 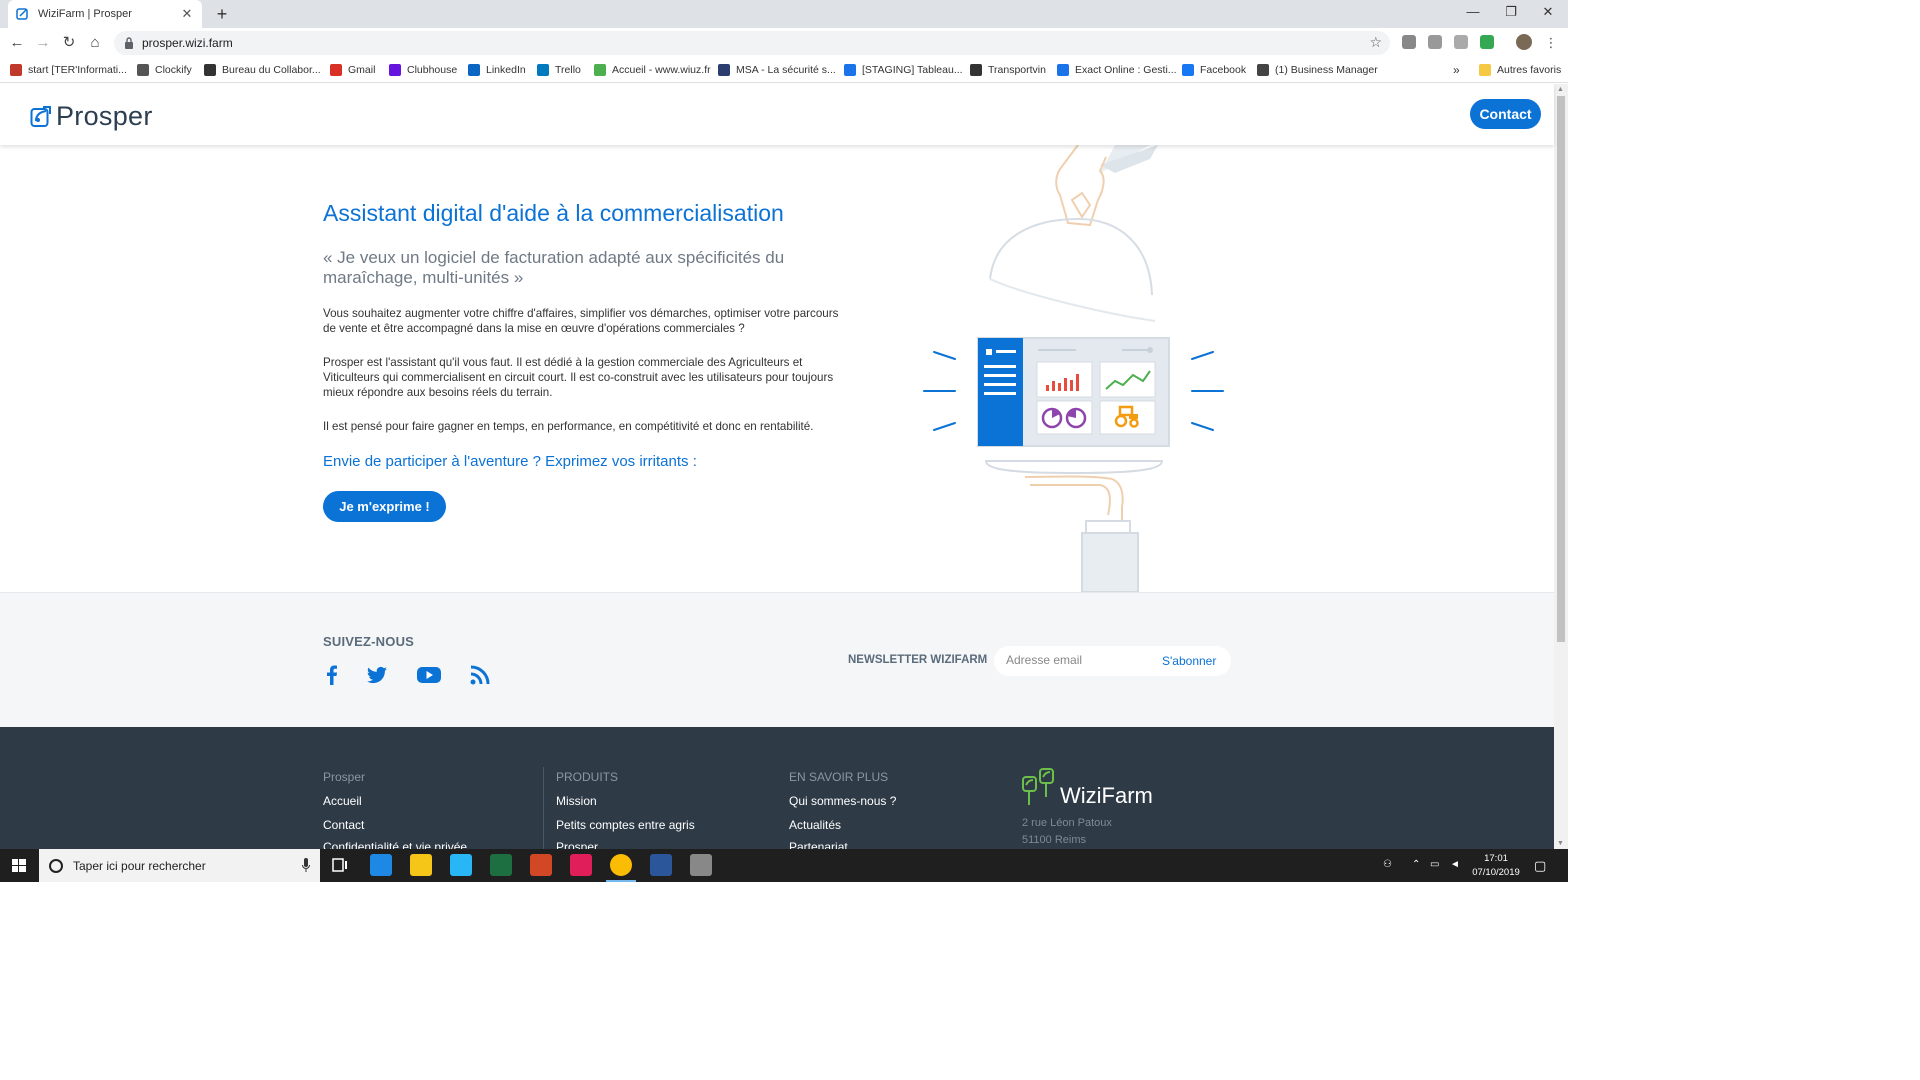 What do you see at coordinates (1511, 12) in the screenshot?
I see `maximize-button: ❐` at bounding box center [1511, 12].